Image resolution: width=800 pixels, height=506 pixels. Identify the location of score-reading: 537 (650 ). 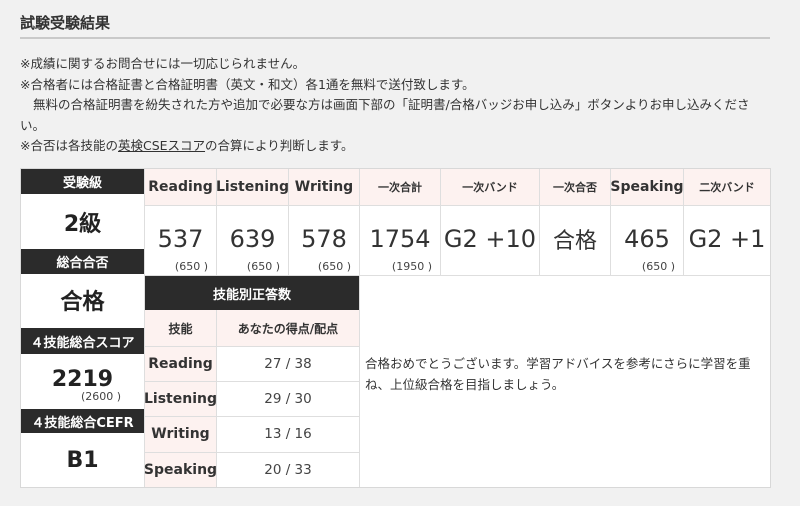
(180, 240).